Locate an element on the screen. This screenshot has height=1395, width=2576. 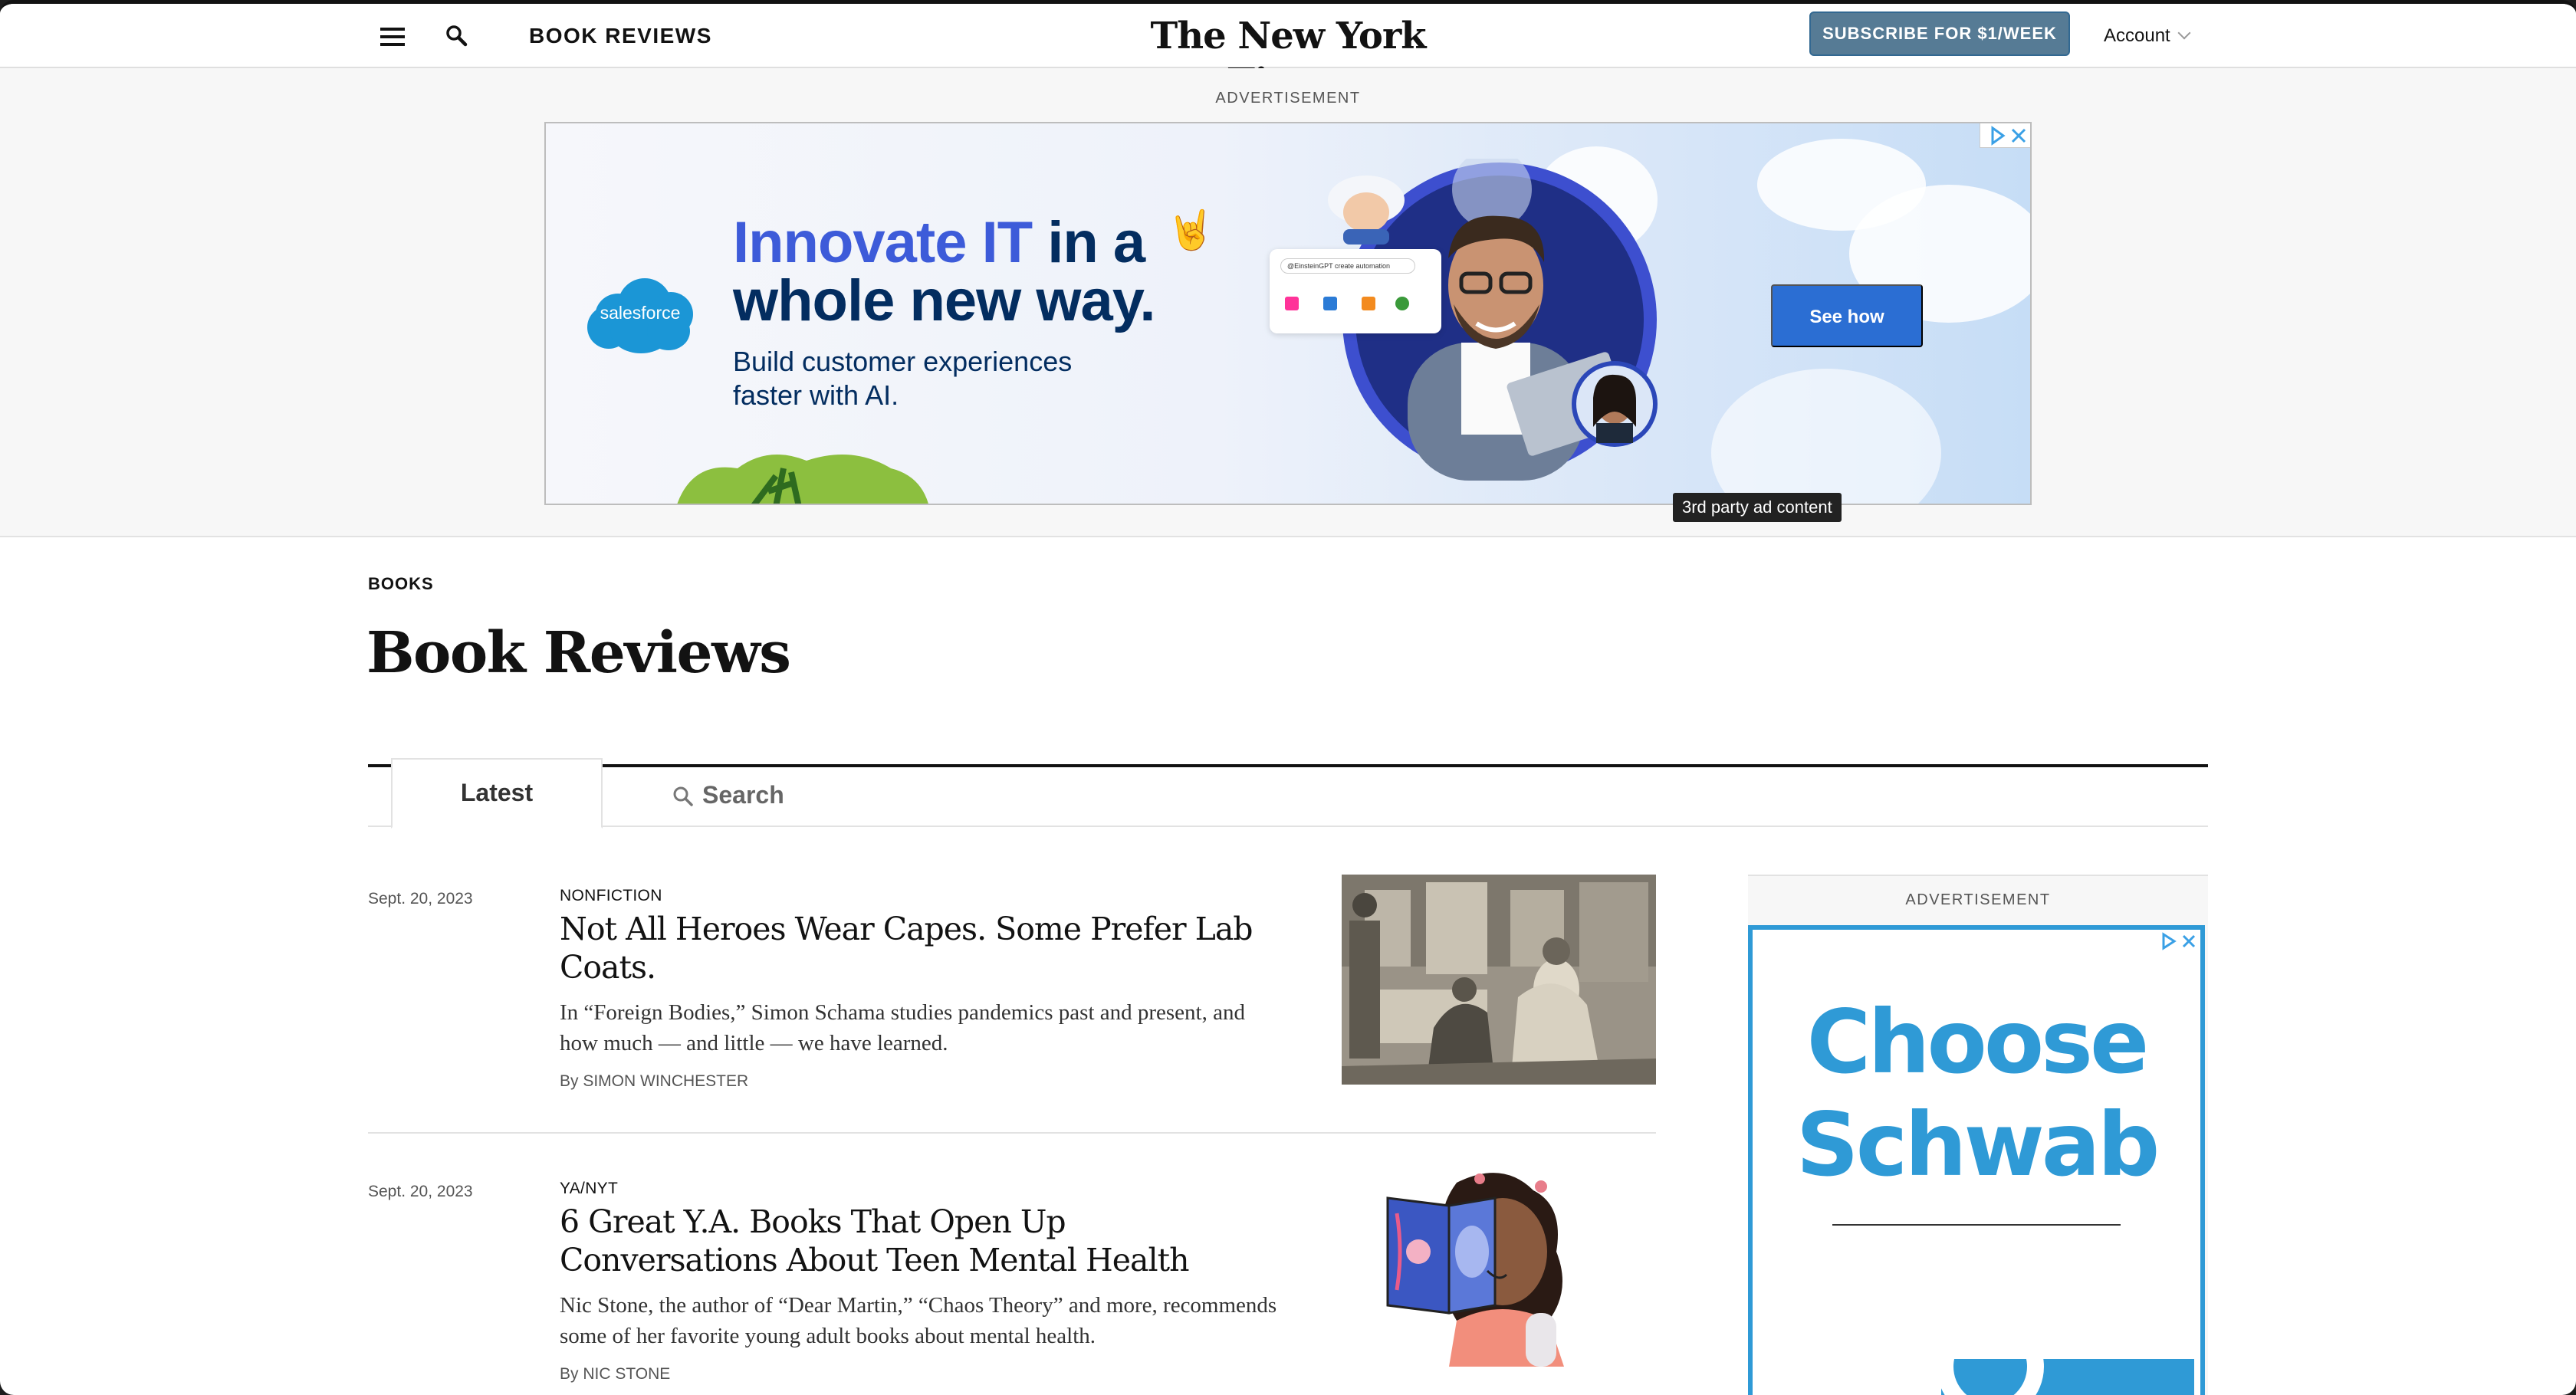
schwab-side-ad: Choose Schwab is located at coordinates (1976, 1160).